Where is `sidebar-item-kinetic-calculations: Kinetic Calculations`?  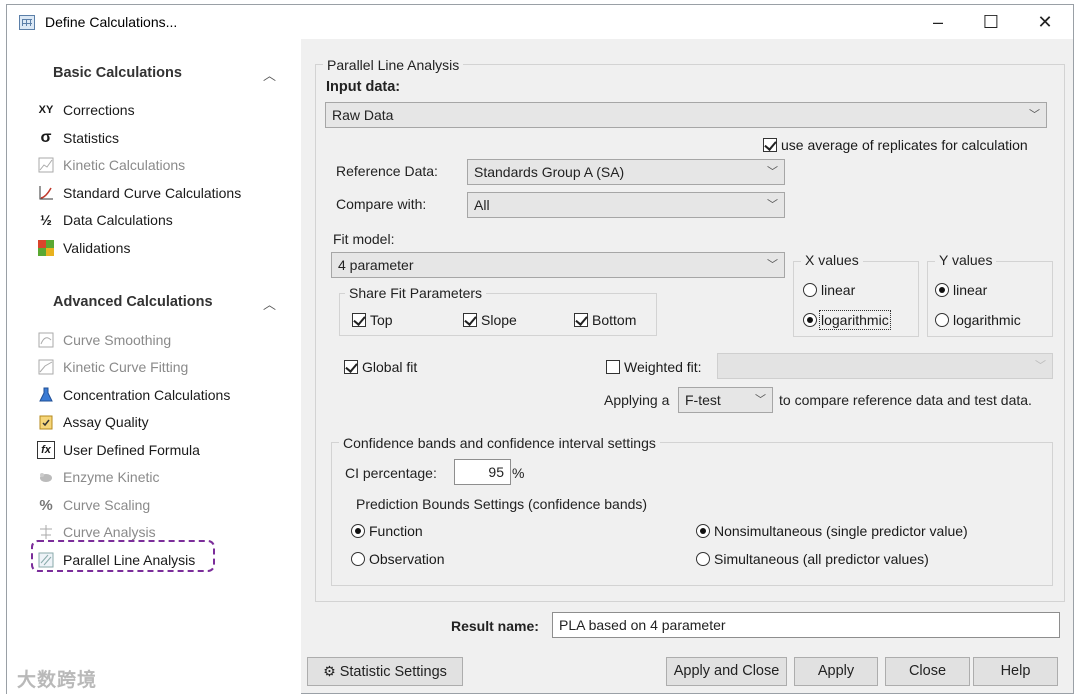 sidebar-item-kinetic-calculations: Kinetic Calculations is located at coordinates (111, 165).